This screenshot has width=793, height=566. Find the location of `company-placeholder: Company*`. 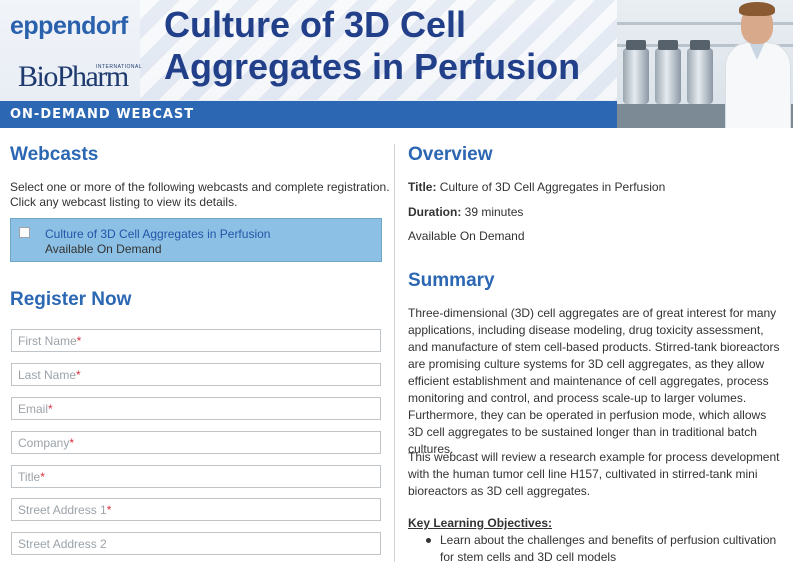

company-placeholder: Company* is located at coordinates (46, 443).